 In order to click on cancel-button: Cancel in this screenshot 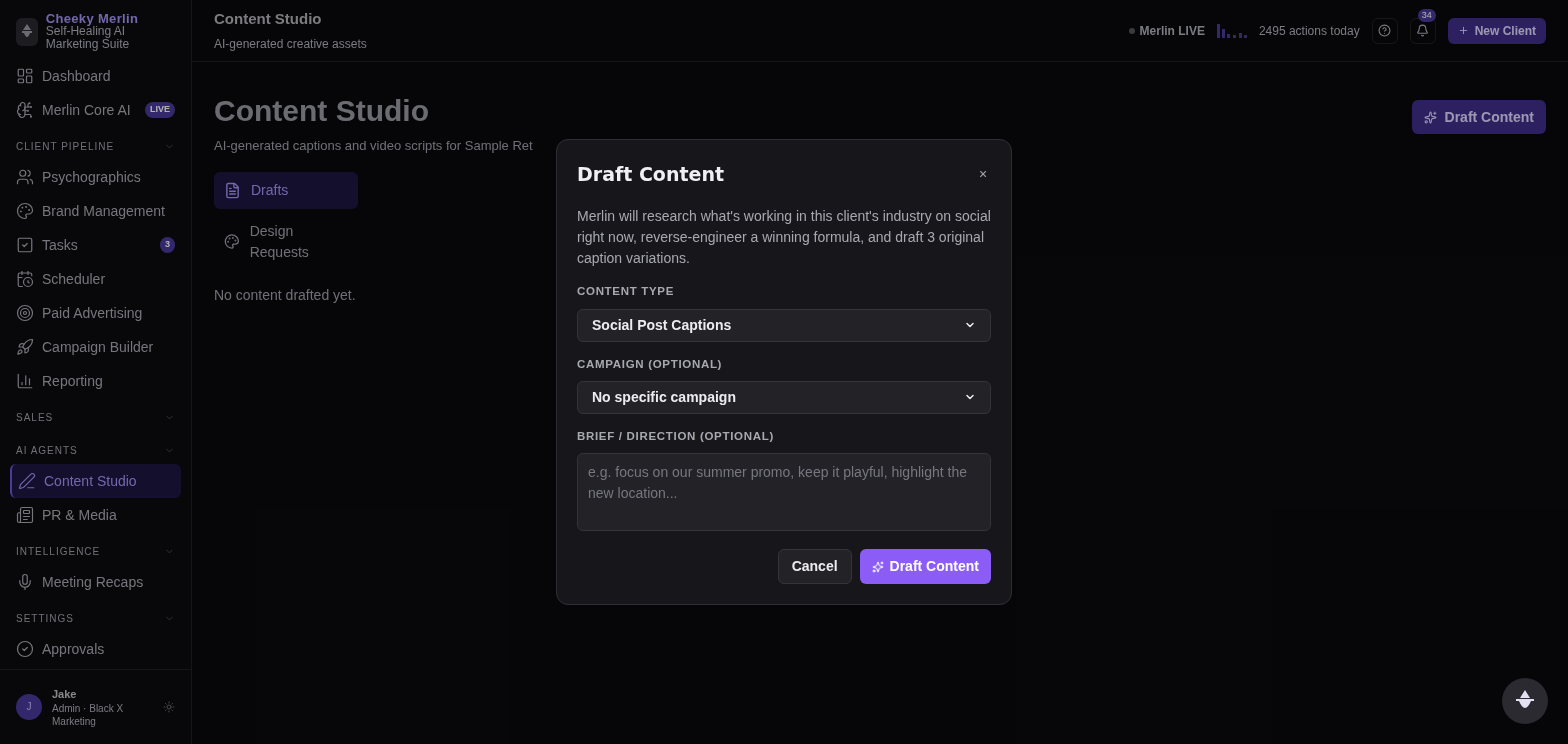, I will do `click(814, 567)`.